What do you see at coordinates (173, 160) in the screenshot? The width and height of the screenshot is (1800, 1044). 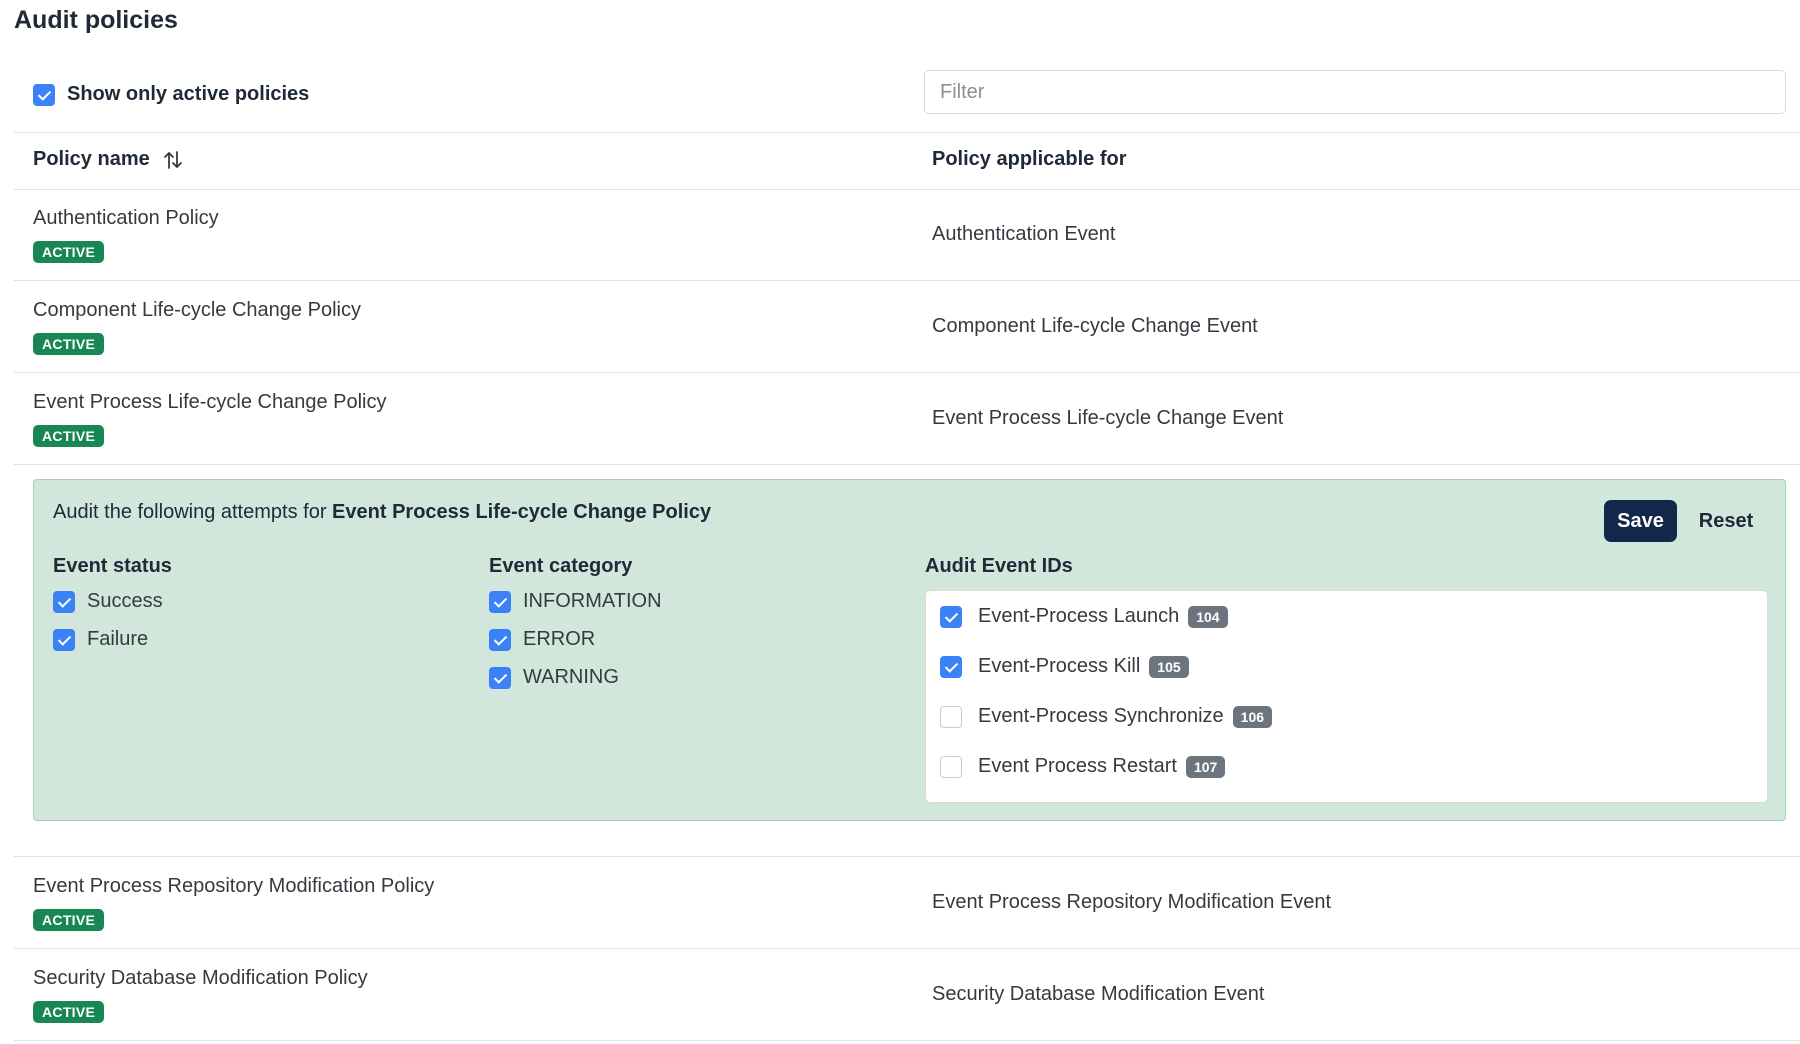 I see `sort-arrows-icon` at bounding box center [173, 160].